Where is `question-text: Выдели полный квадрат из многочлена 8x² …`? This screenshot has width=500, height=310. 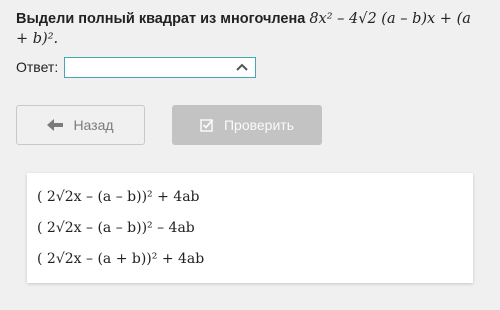
question-text: Выдели полный квадрат из многочлена 8x² … is located at coordinates (251, 29).